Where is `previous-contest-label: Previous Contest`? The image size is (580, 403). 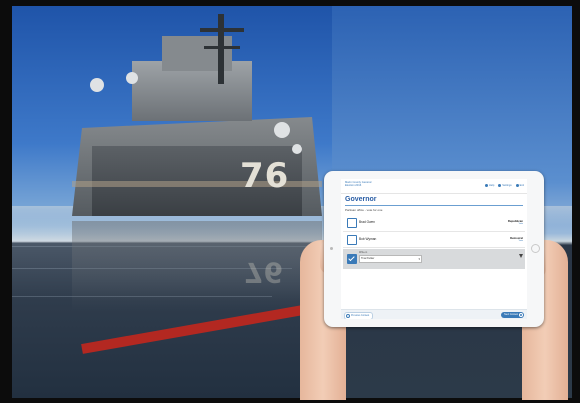
previous-contest-label: Previous Contest is located at coordinates (360, 315).